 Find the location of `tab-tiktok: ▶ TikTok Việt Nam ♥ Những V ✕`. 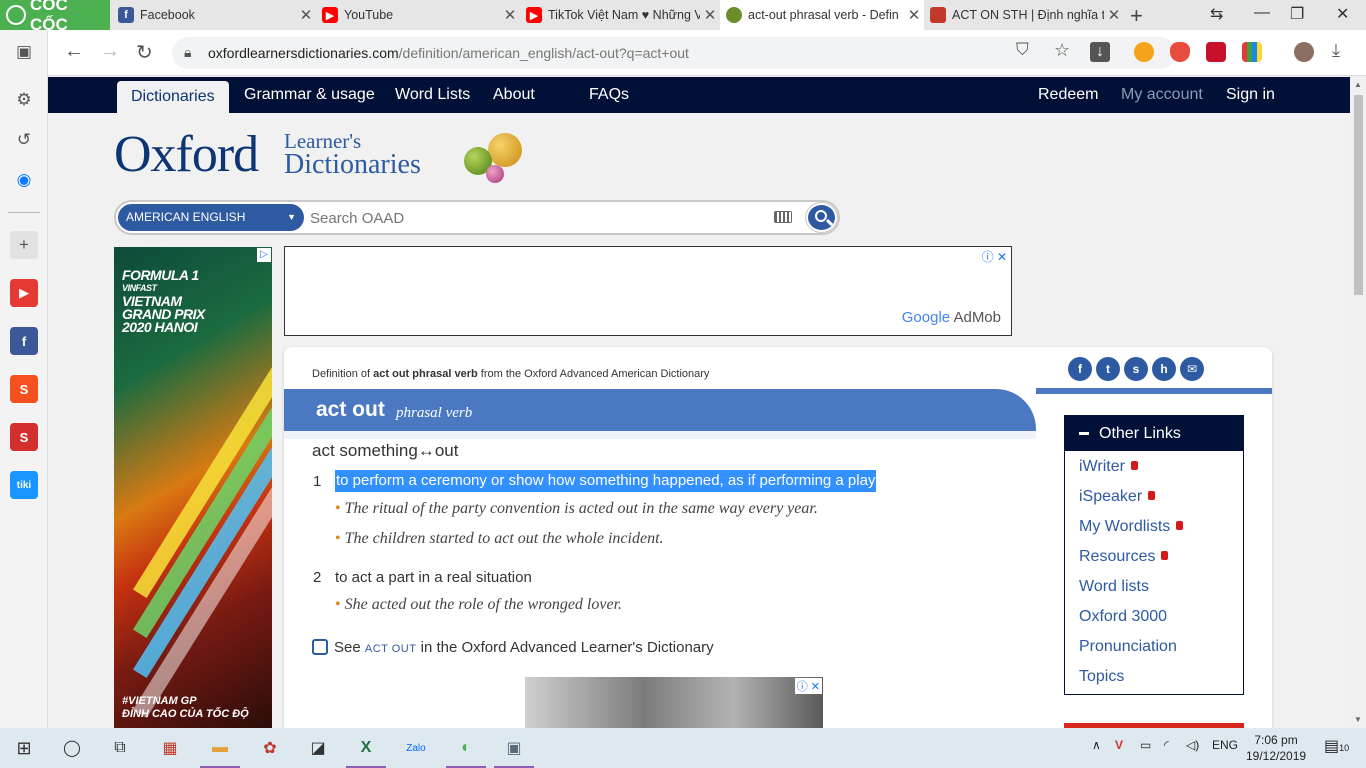

tab-tiktok: ▶ TikTok Việt Nam ♥ Những V ✕ is located at coordinates (620, 15).